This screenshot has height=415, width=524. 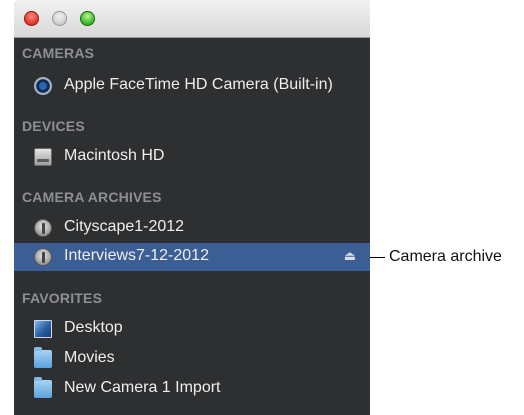 I want to click on sidebar-item-macintosh-hd: Macintosh HD, so click(x=192, y=157).